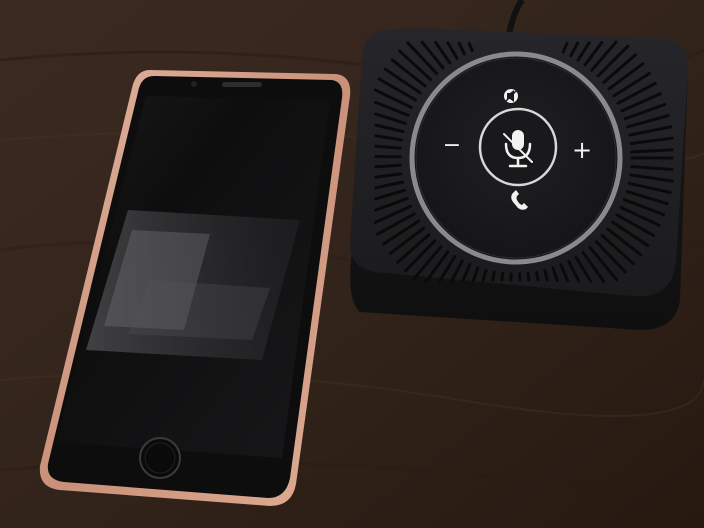 Image resolution: width=704 pixels, height=528 pixels. I want to click on volume-down-icon: −, so click(452, 145).